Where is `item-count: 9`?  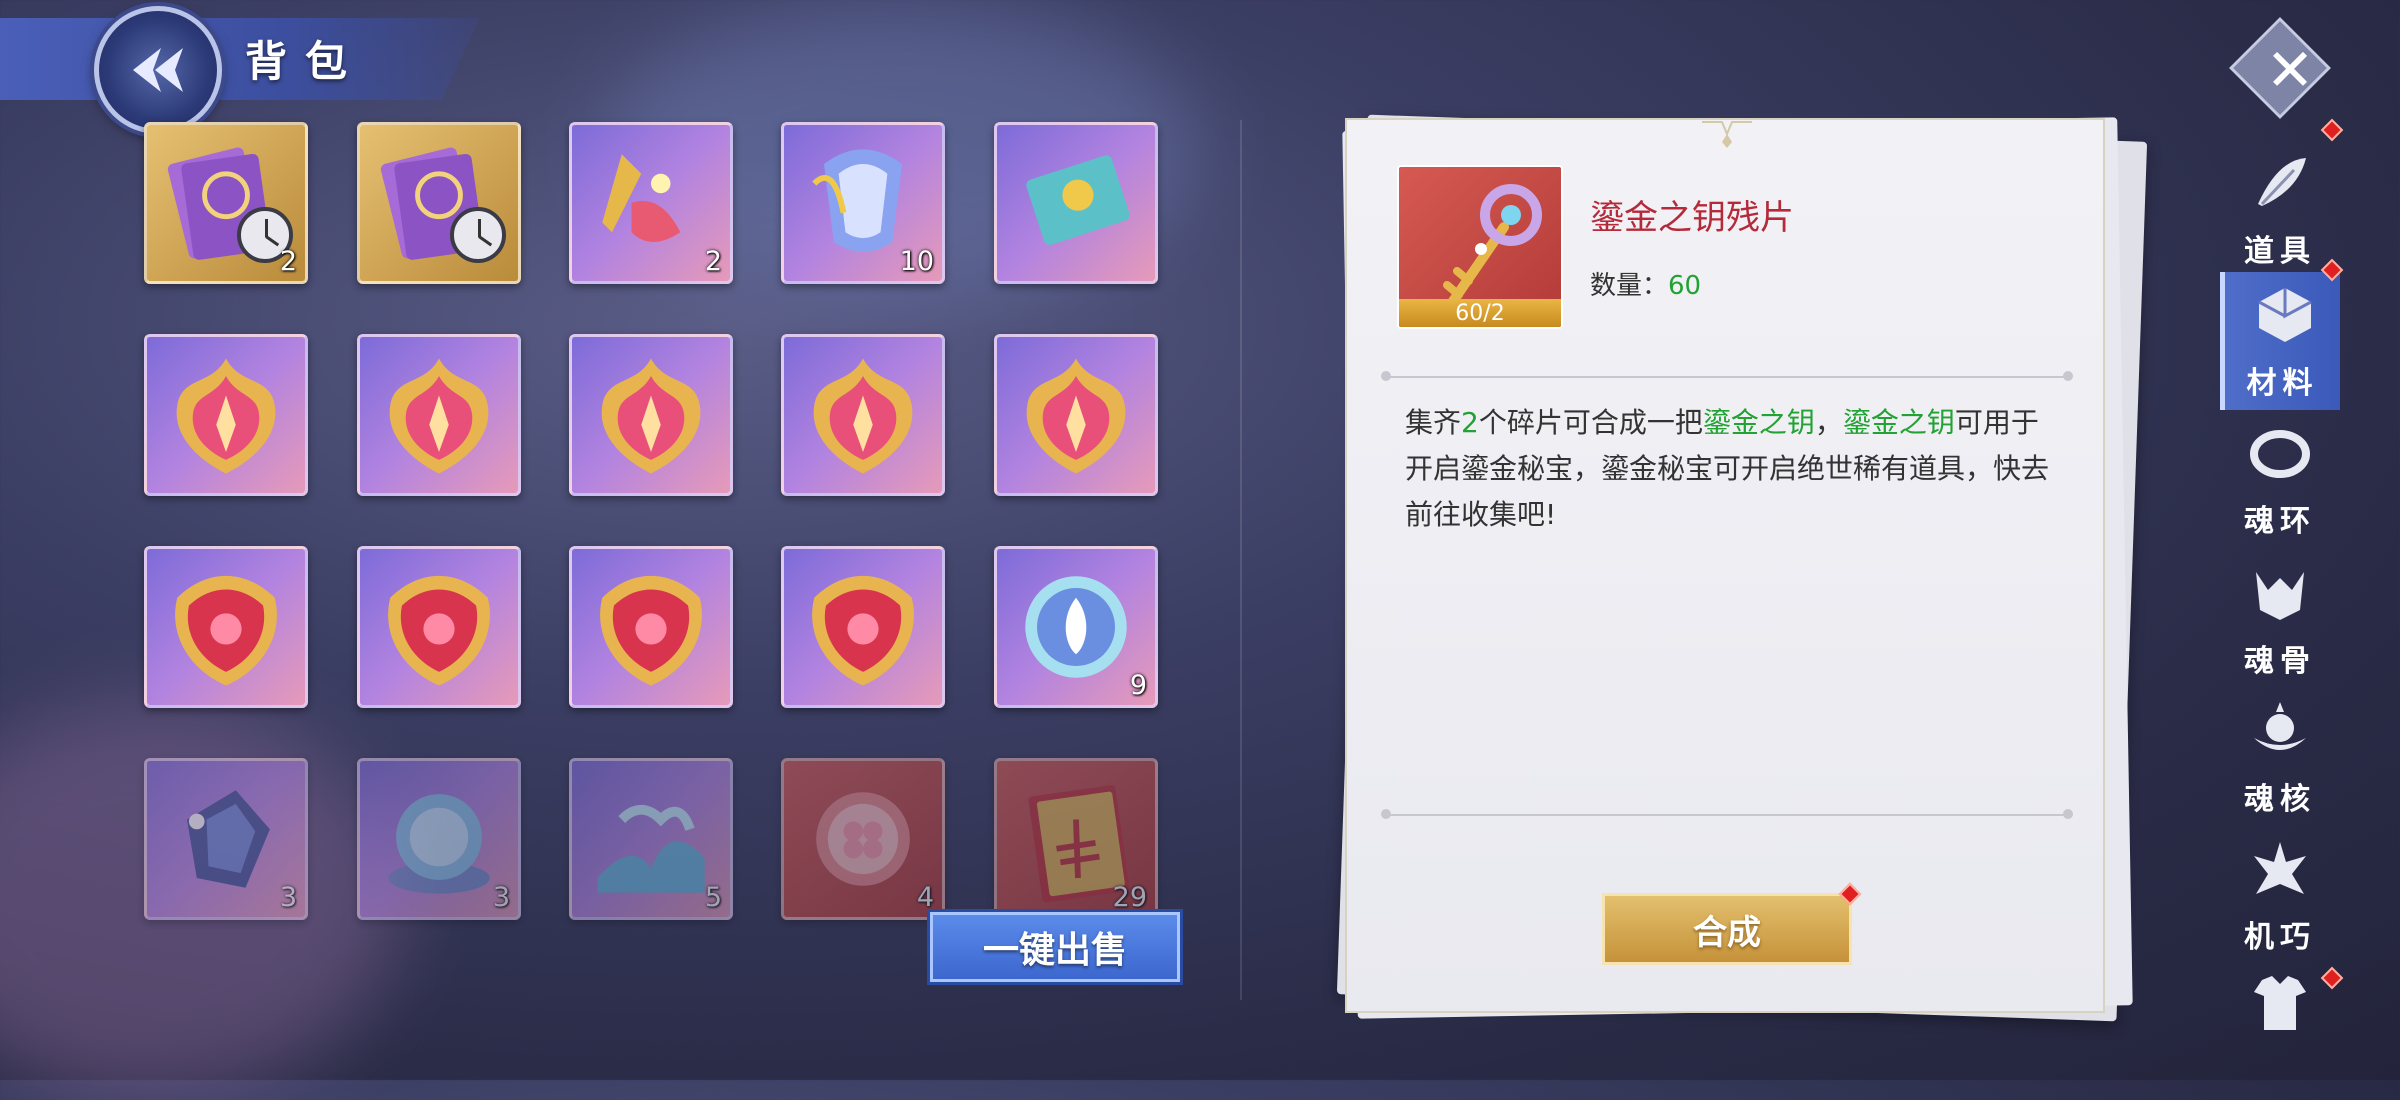
item-count: 9 is located at coordinates (1138, 685).